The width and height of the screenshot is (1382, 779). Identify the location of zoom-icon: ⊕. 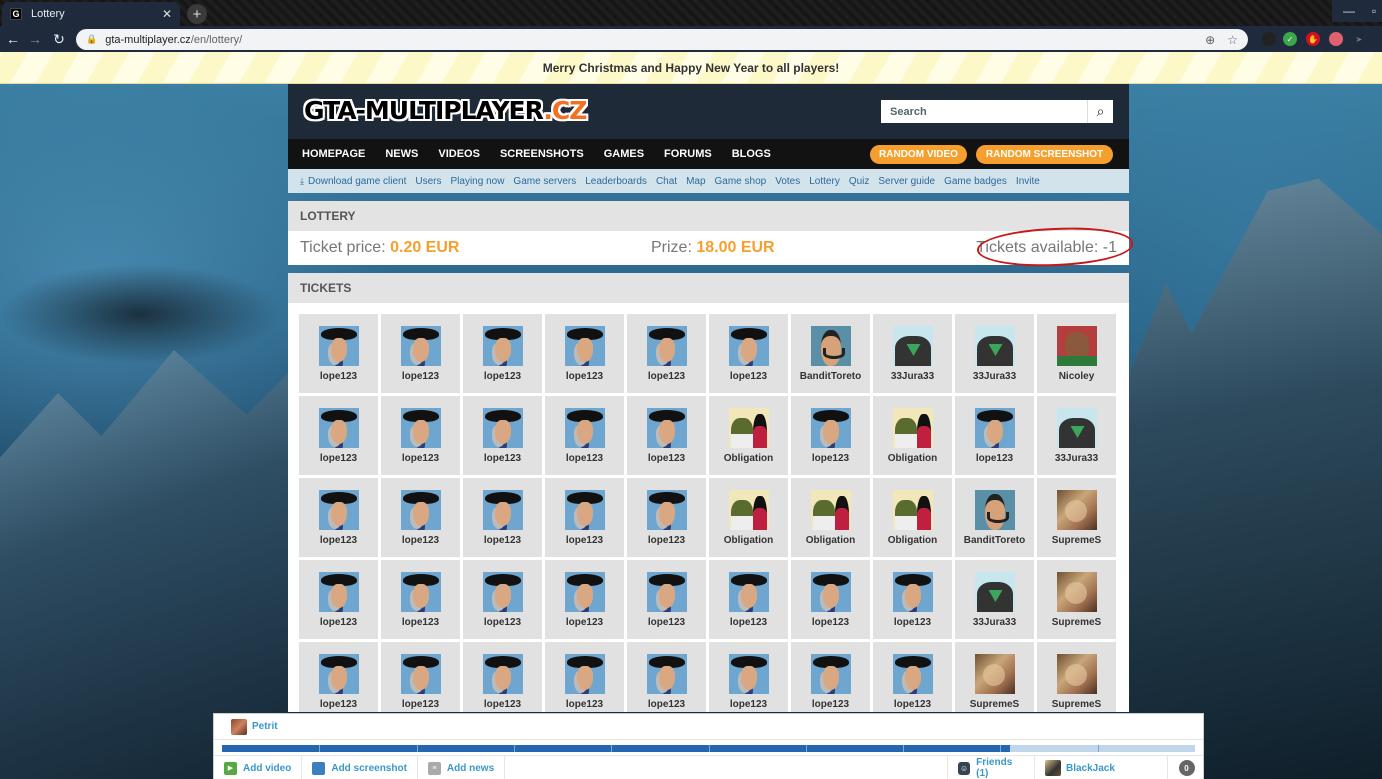
(1210, 40).